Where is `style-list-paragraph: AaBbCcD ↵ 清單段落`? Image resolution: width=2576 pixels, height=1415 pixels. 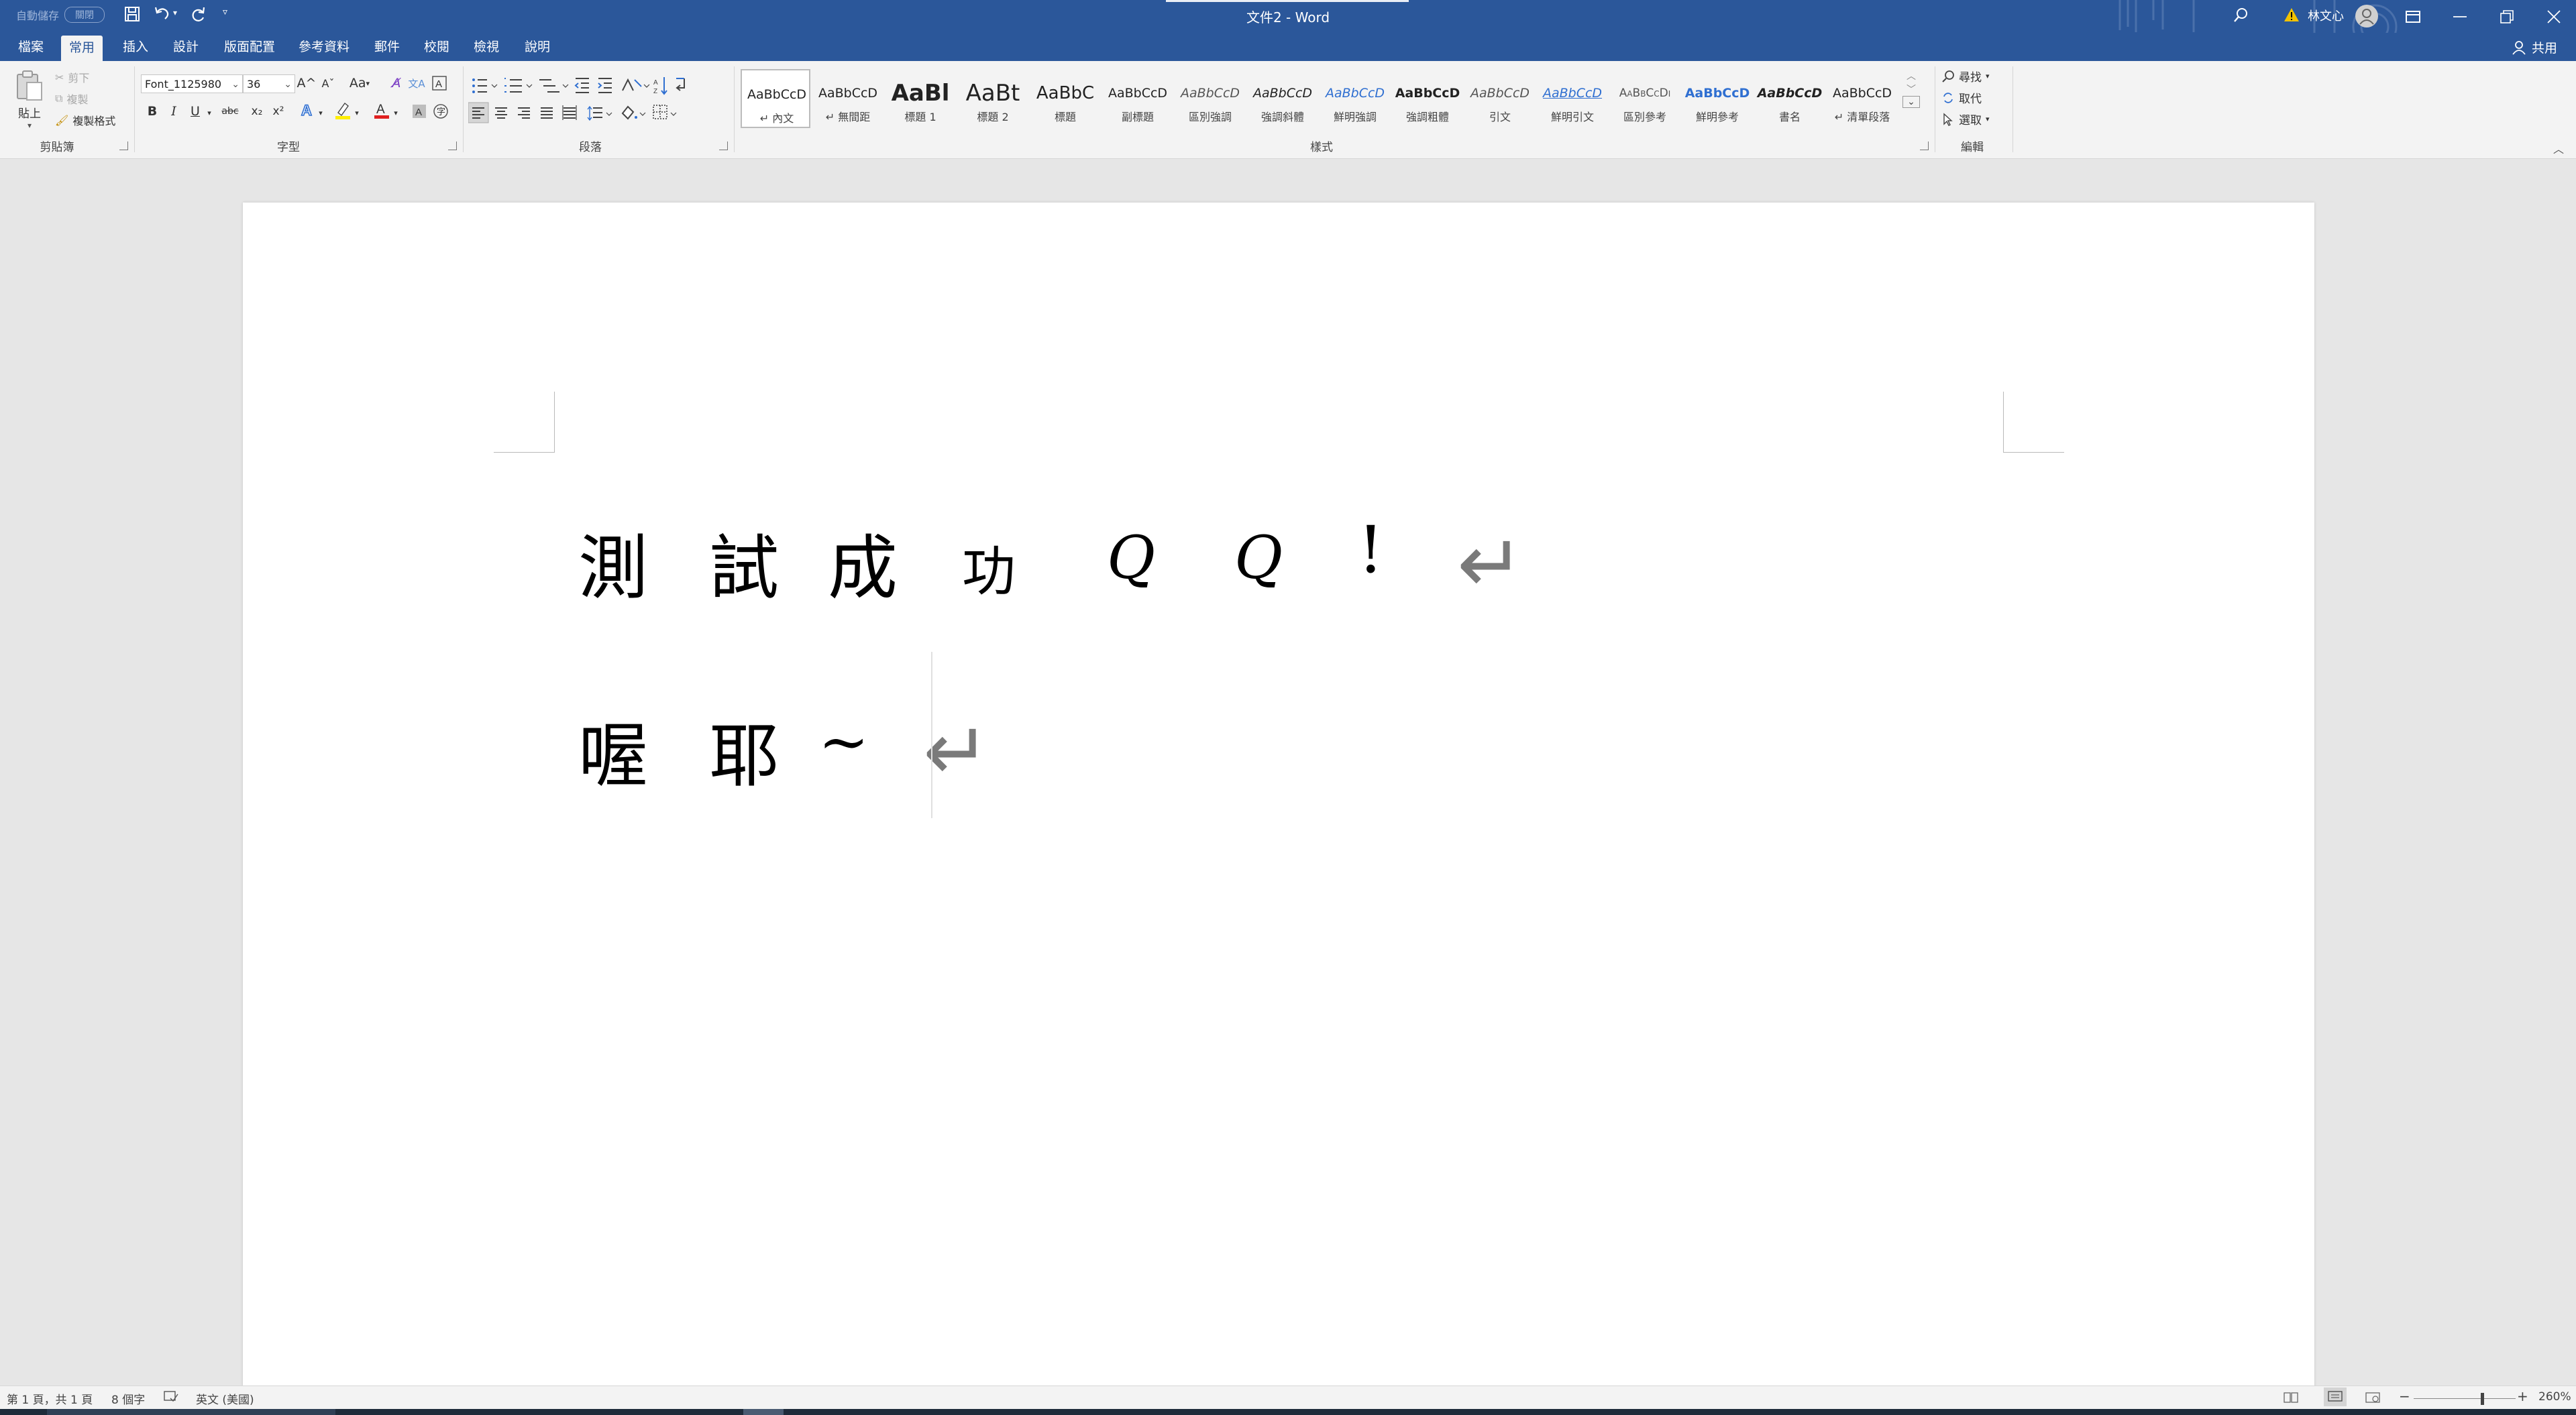 style-list-paragraph: AaBbCcD ↵ 清單段落 is located at coordinates (1862, 98).